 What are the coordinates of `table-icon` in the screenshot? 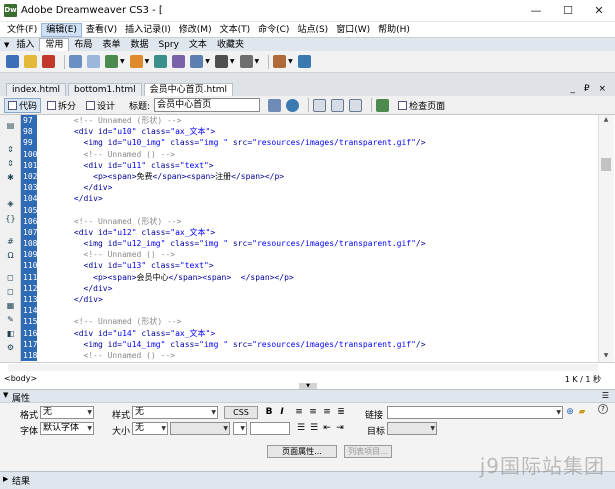 It's located at (75, 61).